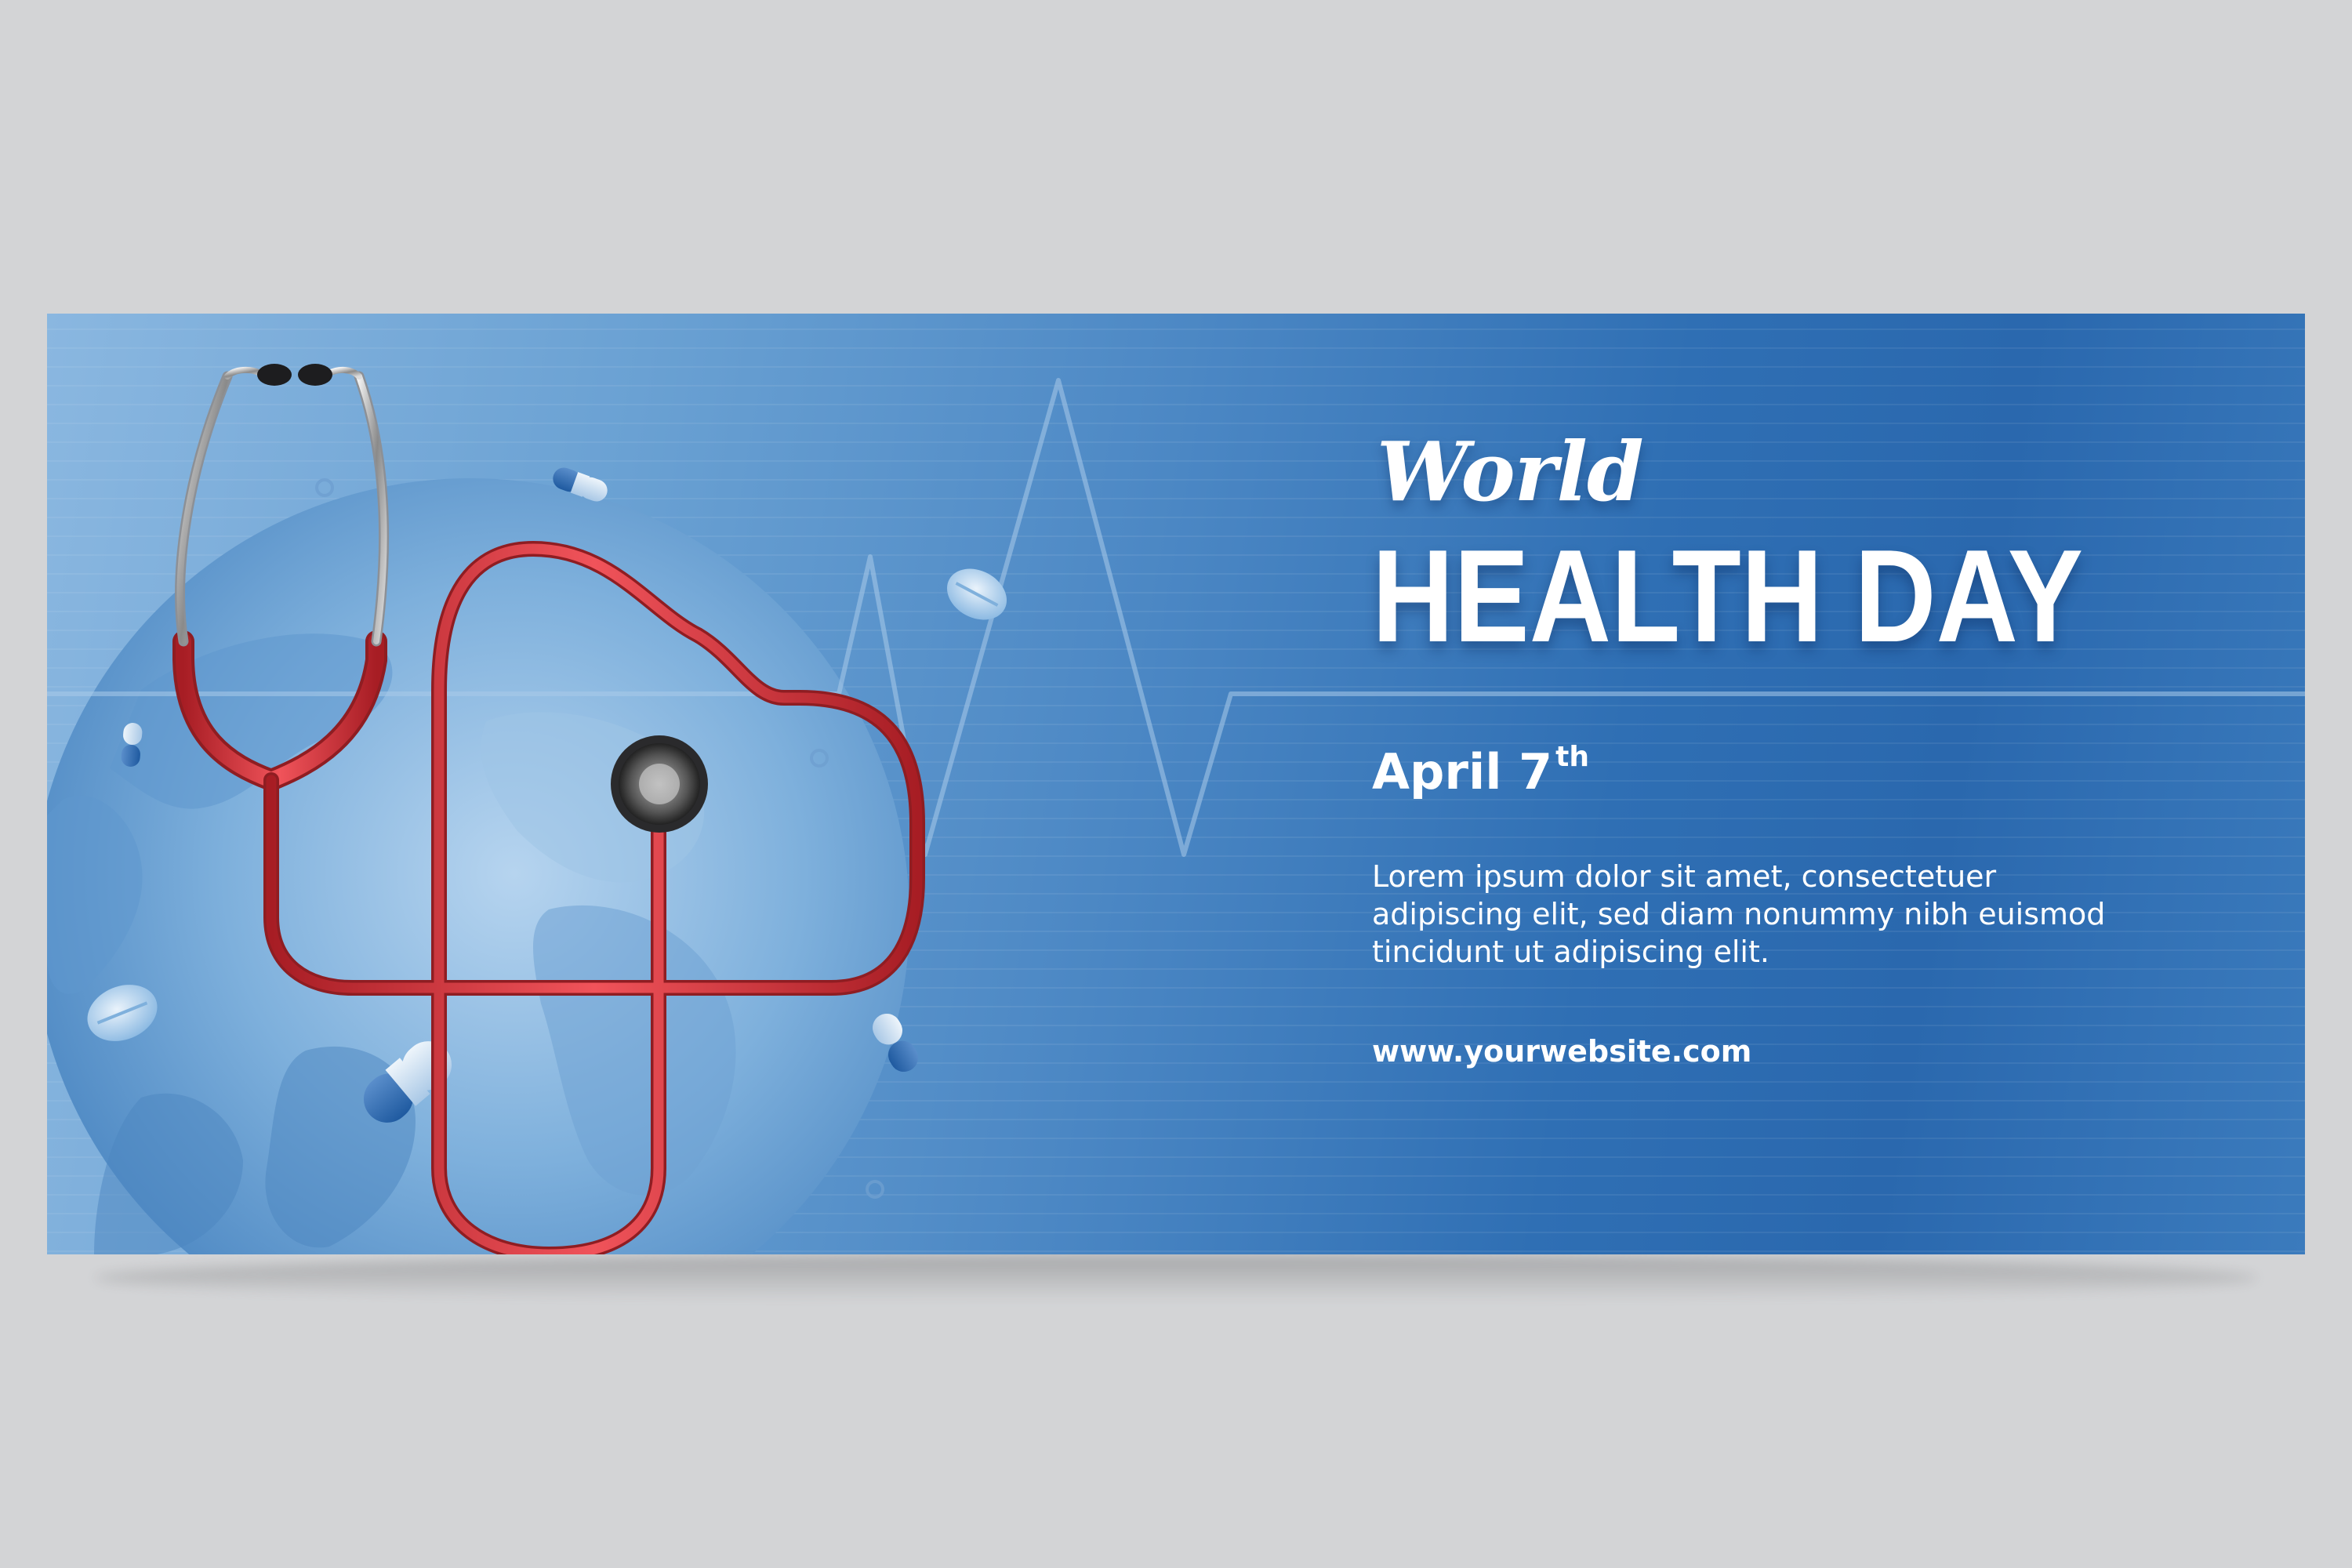 This screenshot has width=2352, height=1568. I want to click on event-date-suffix: th, so click(1572, 757).